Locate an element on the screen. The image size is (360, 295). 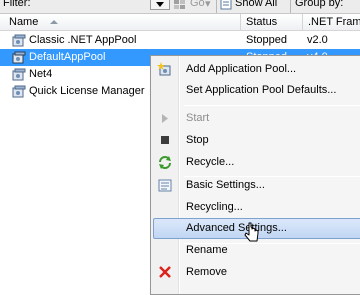
column-header-framework-label: .NET Frame is located at coordinates (334, 22).